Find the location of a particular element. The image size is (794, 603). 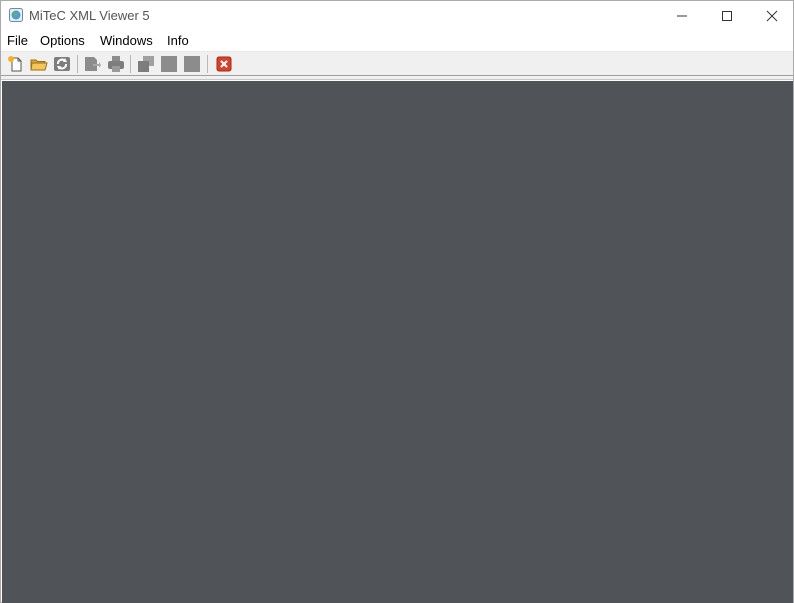

tile-vertical-icon is located at coordinates (192, 64).